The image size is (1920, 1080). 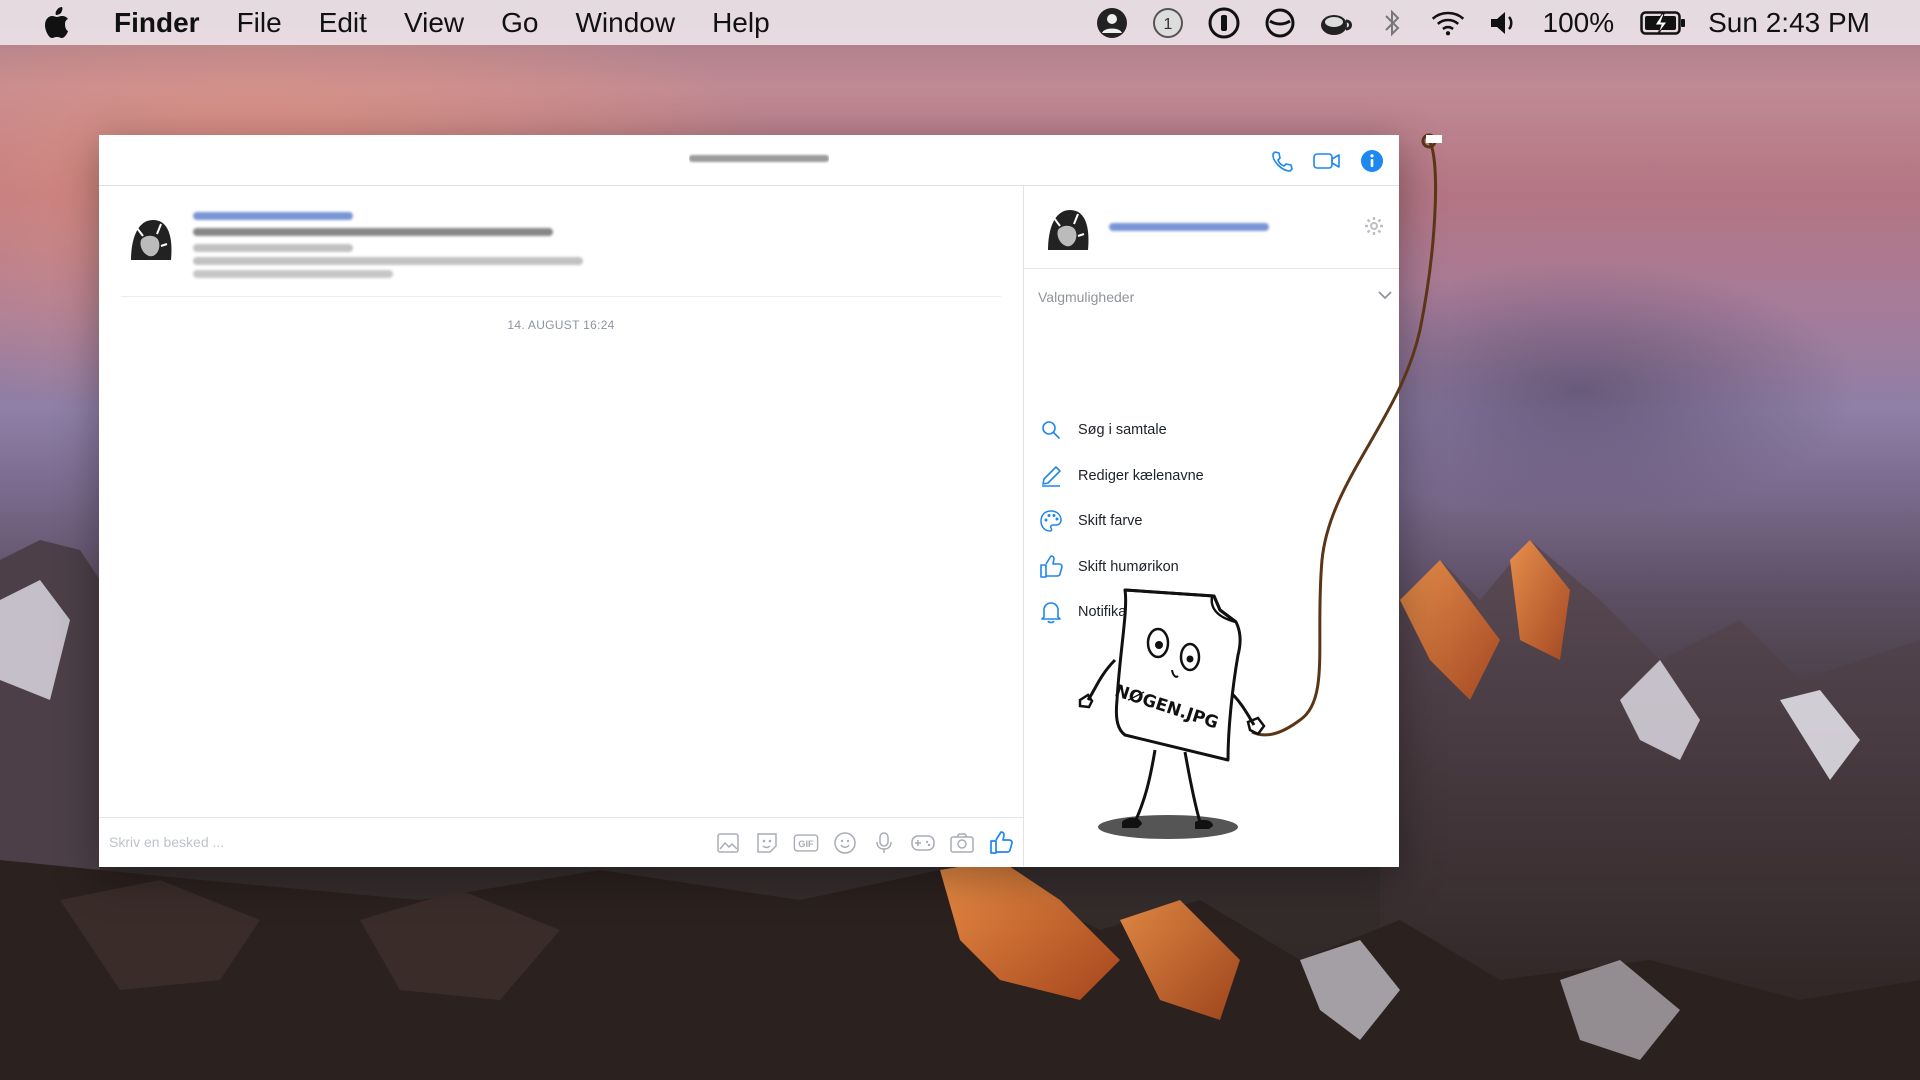 I want to click on status-area: 1 100% Sun 2:43 PM, so click(x=1507, y=22).